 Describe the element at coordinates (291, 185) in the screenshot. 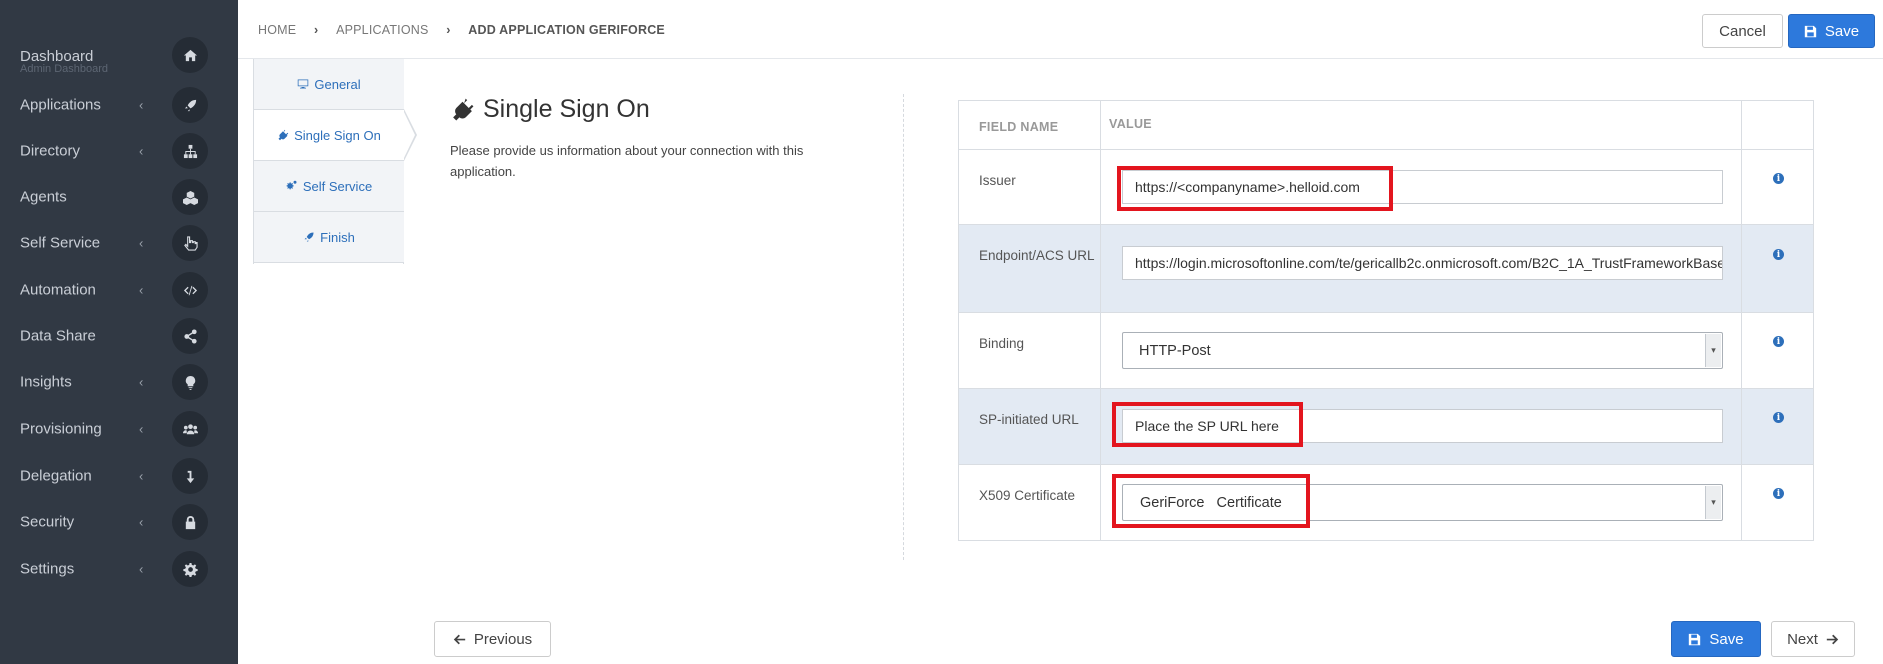

I see `gears-icon` at that location.